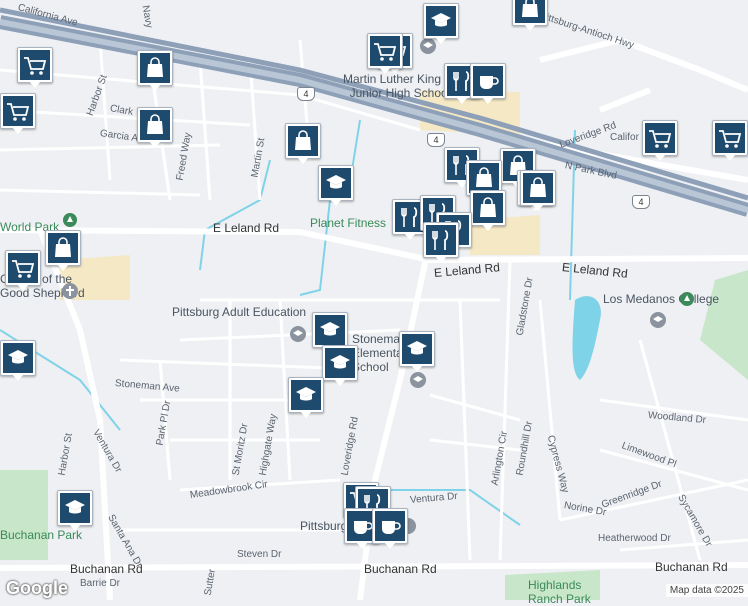  I want to click on church-icon, so click(70, 291).